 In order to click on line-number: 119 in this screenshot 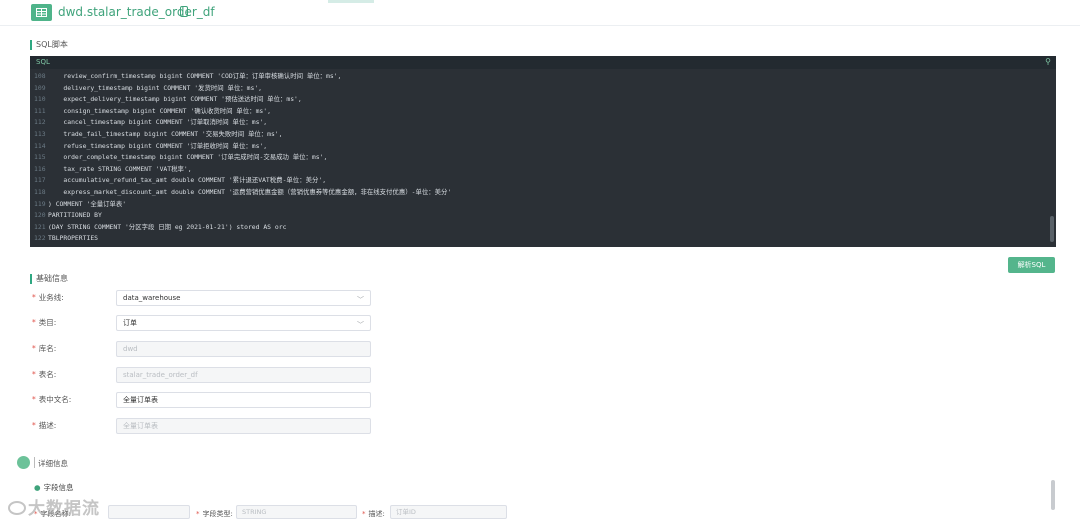, I will do `click(40, 203)`.